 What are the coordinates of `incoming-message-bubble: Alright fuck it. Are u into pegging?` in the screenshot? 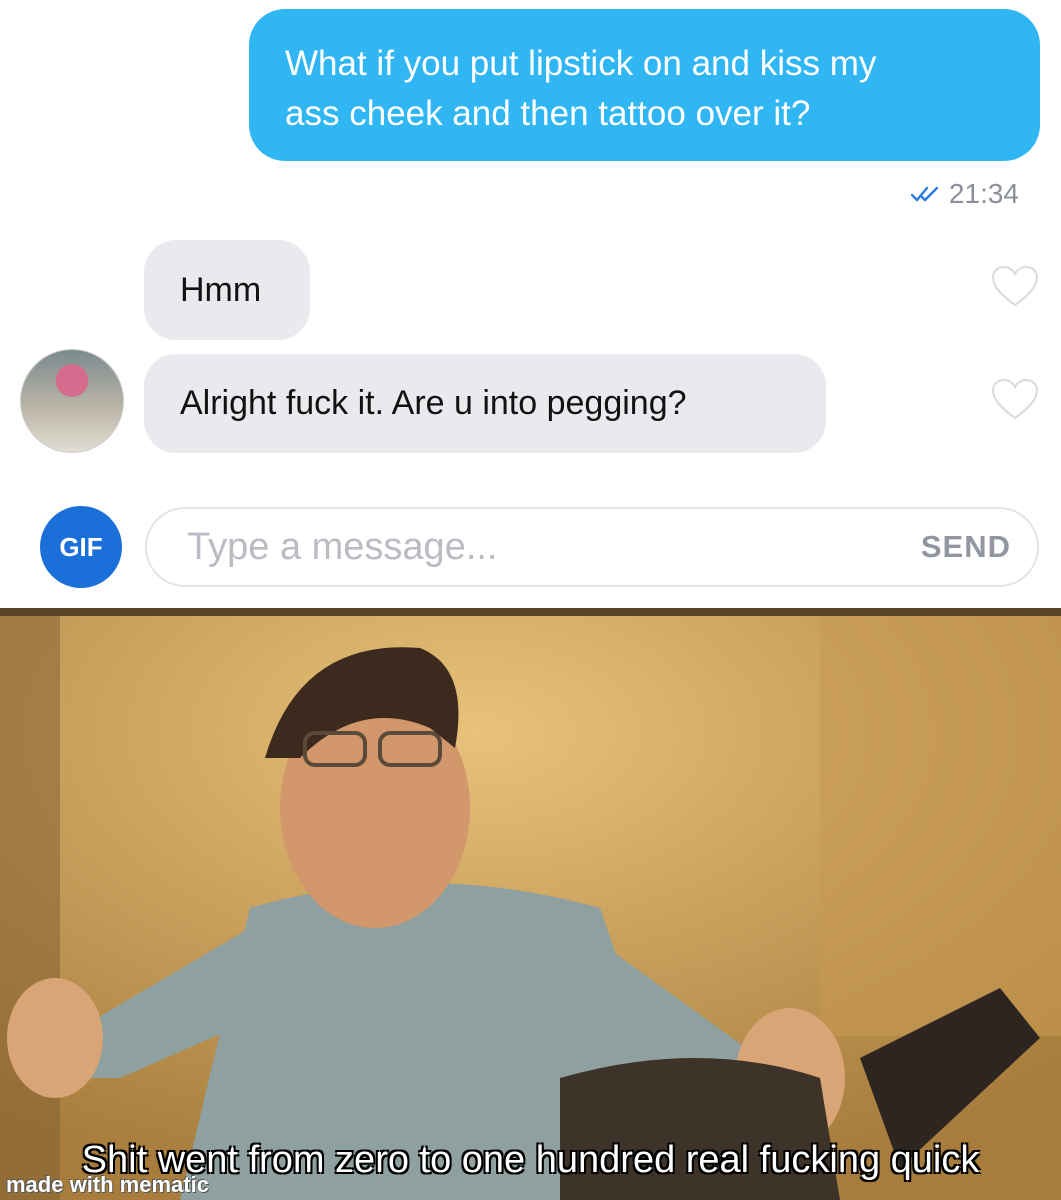 It's located at (485, 403).